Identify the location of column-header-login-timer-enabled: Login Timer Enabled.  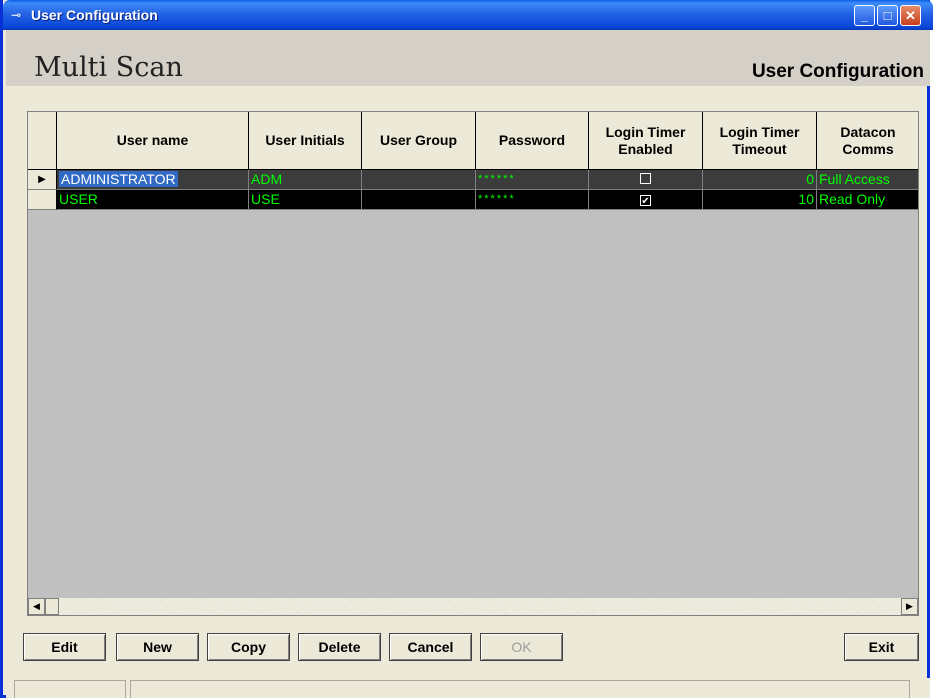
(646, 141).